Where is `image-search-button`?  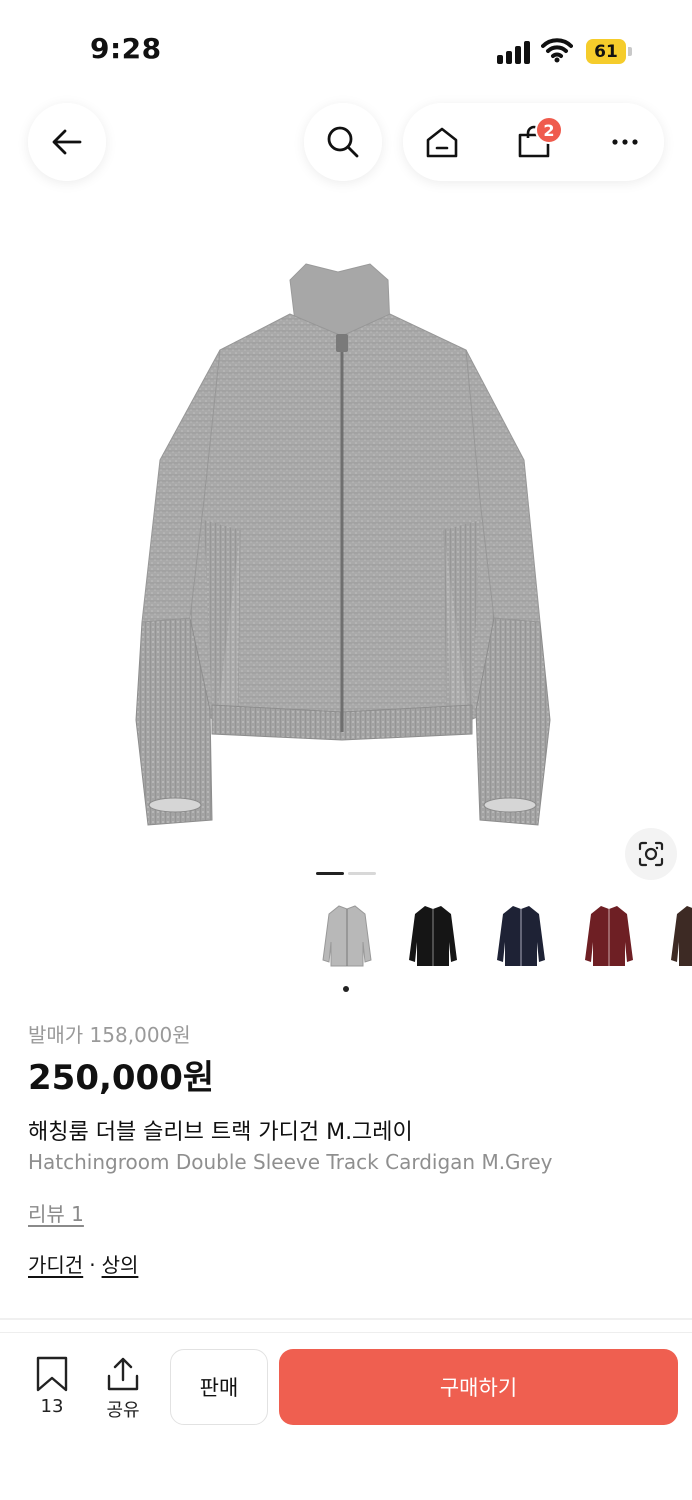 image-search-button is located at coordinates (651, 854).